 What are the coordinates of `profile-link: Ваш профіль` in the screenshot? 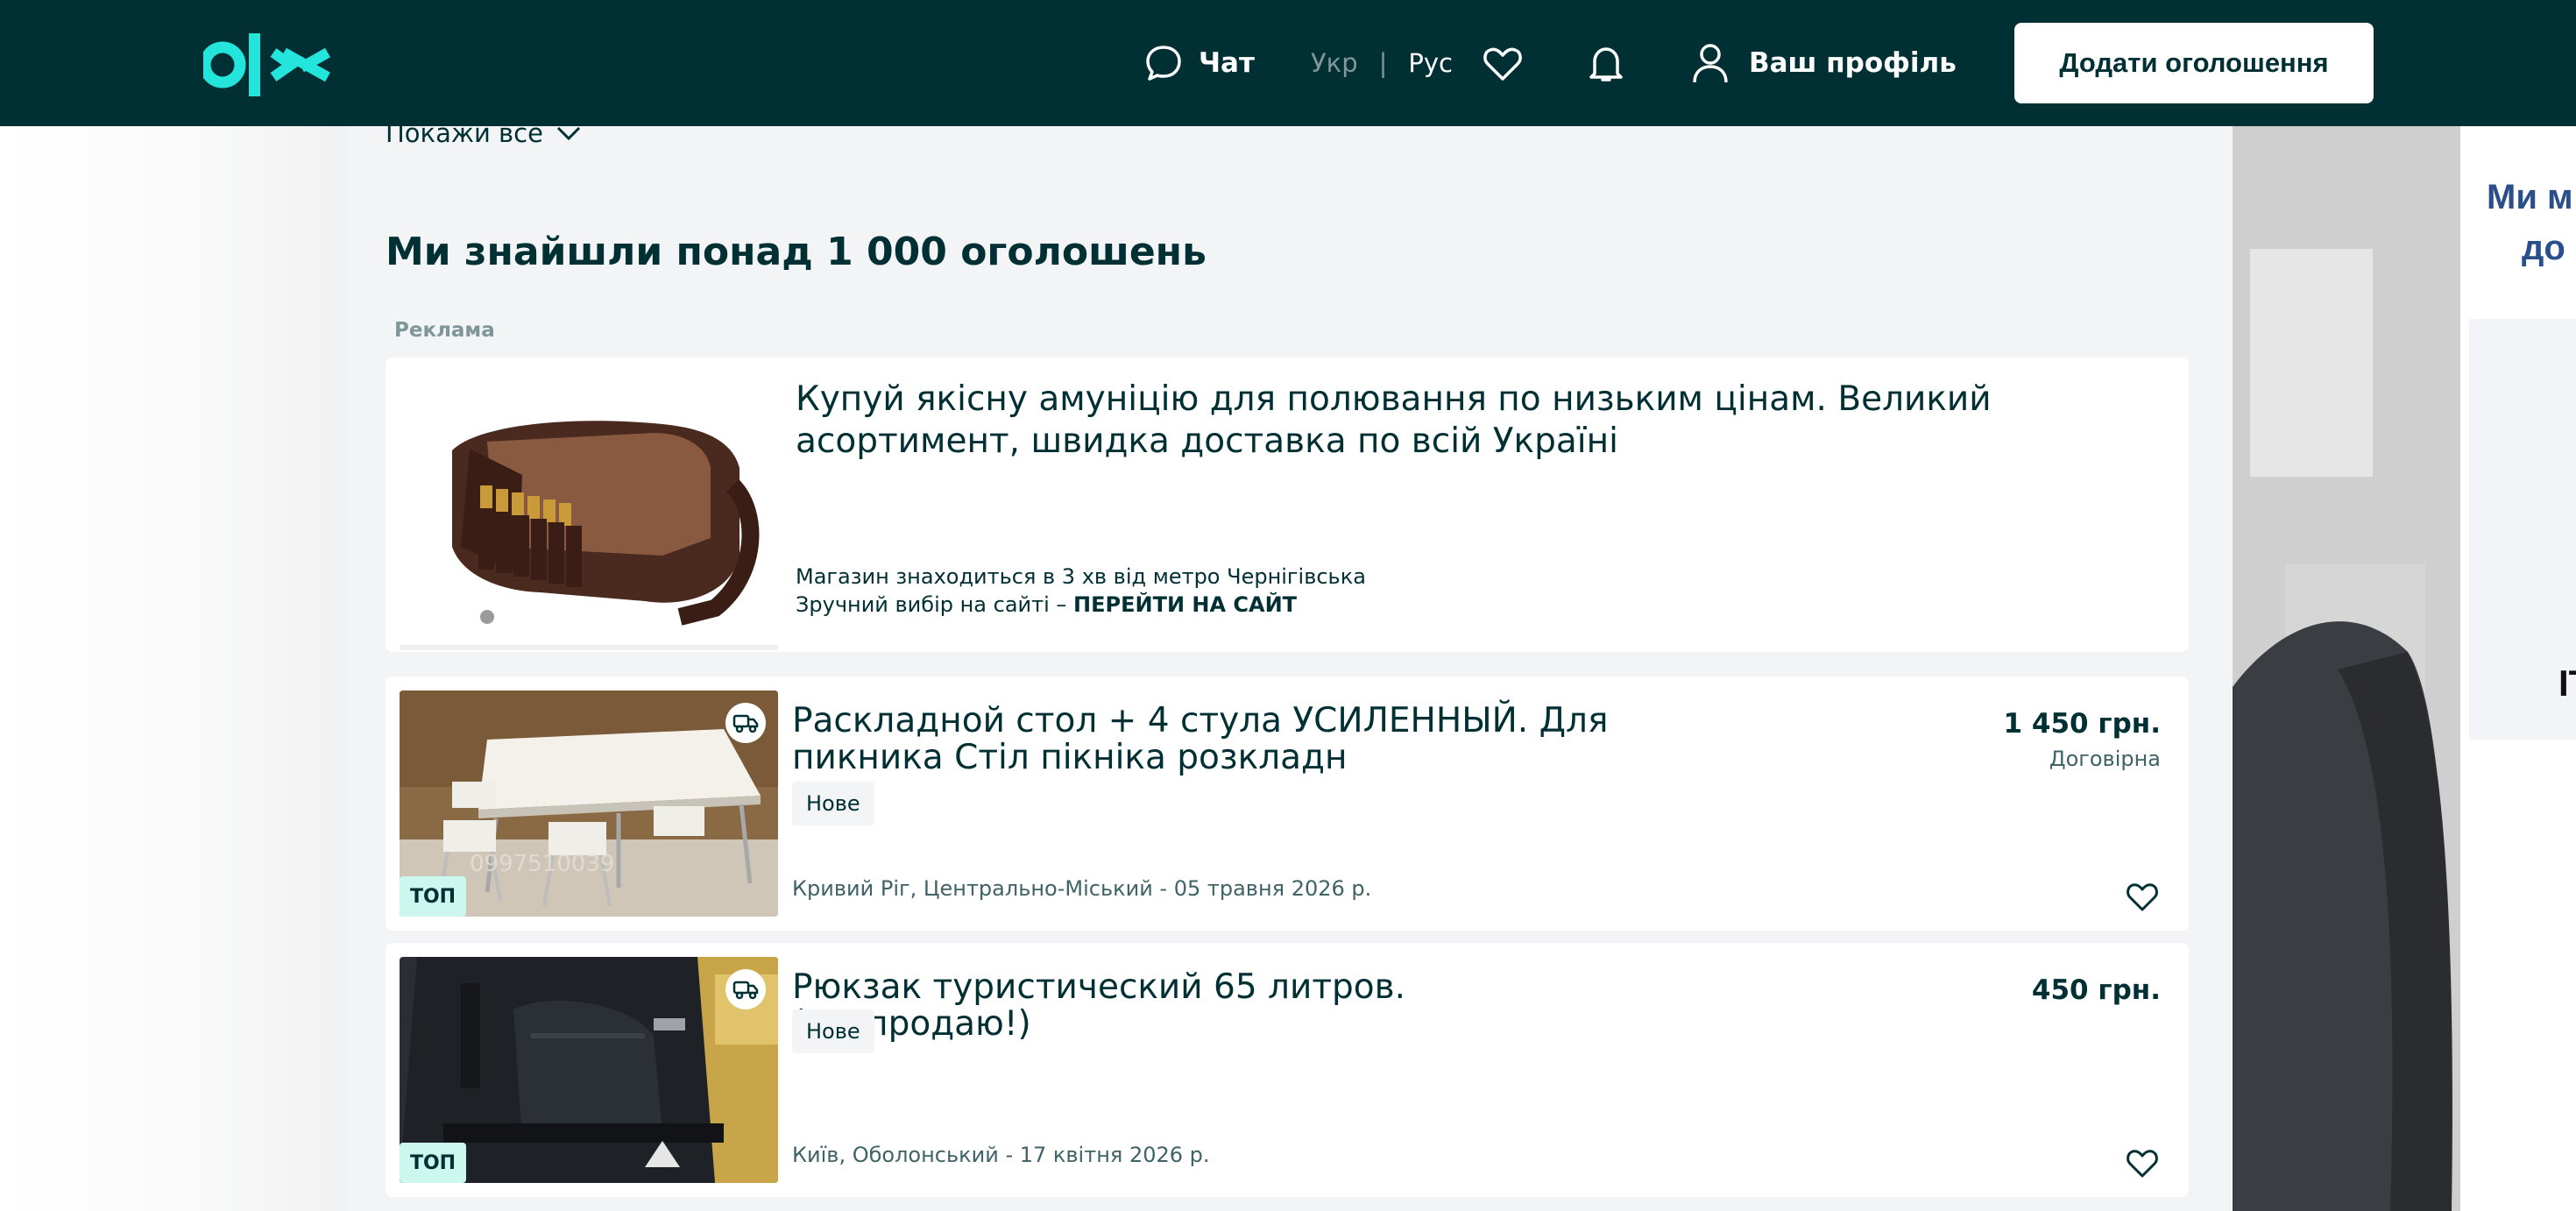 It's located at (1824, 63).